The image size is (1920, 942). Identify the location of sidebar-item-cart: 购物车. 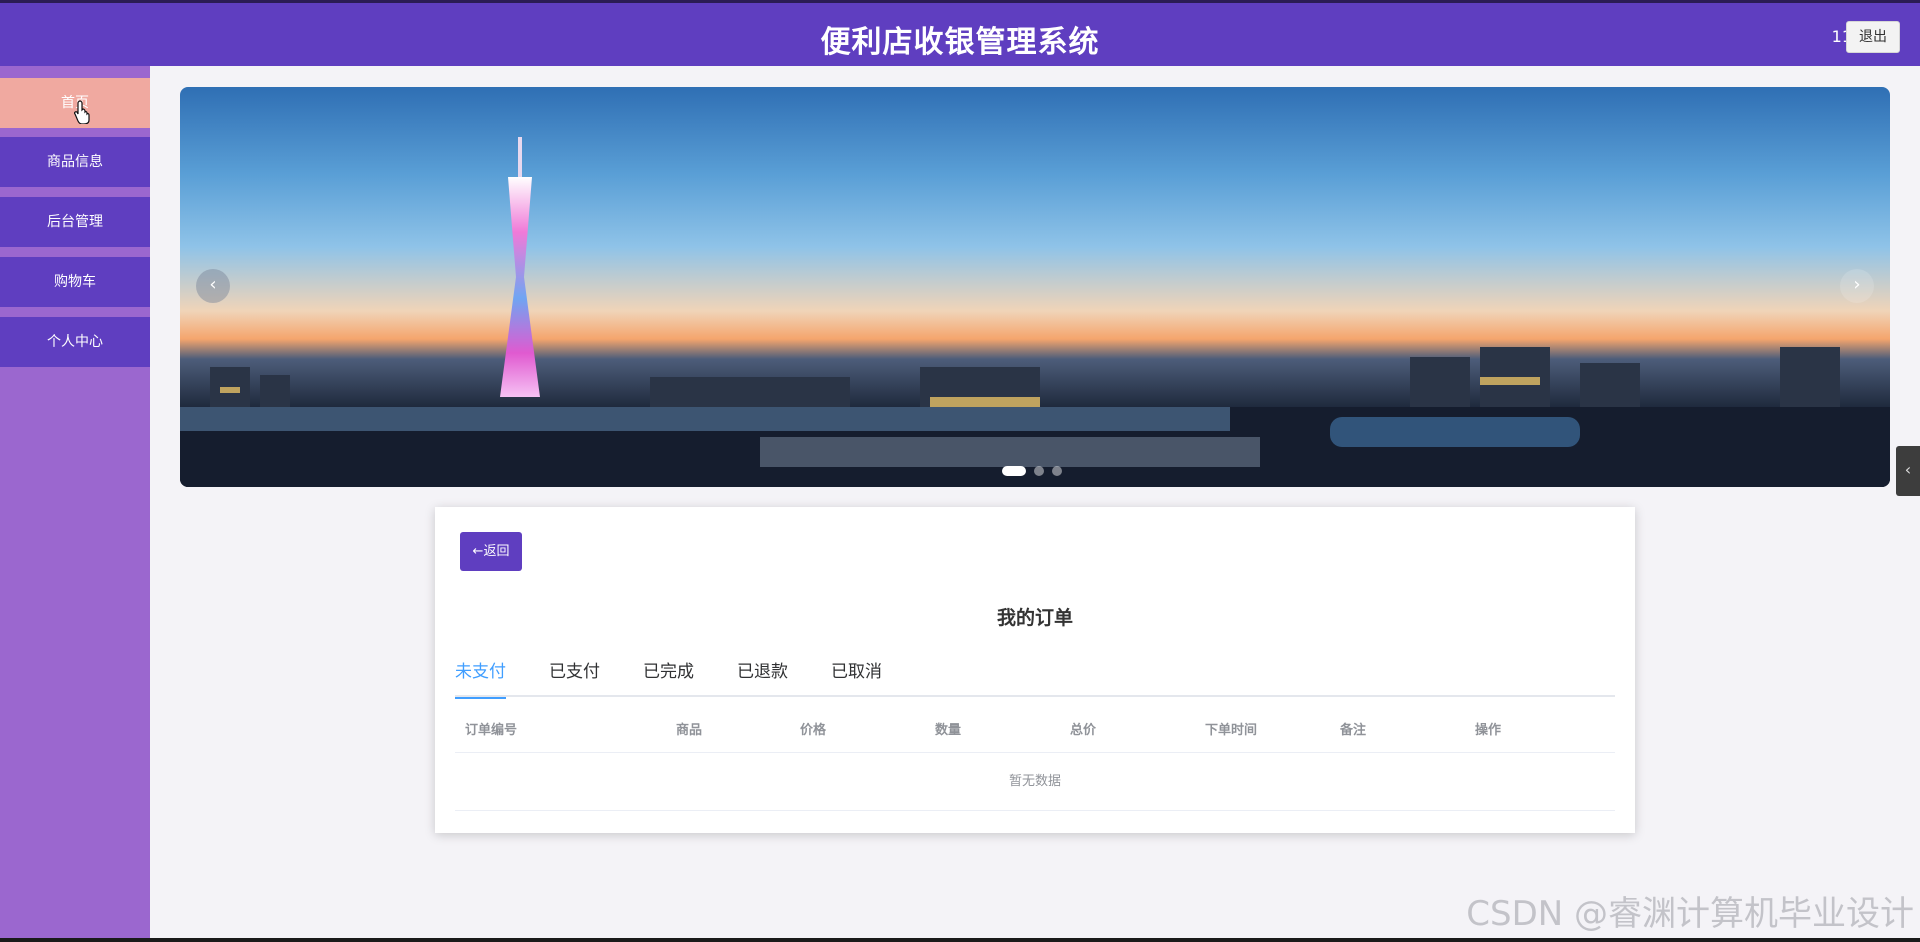
(75, 282).